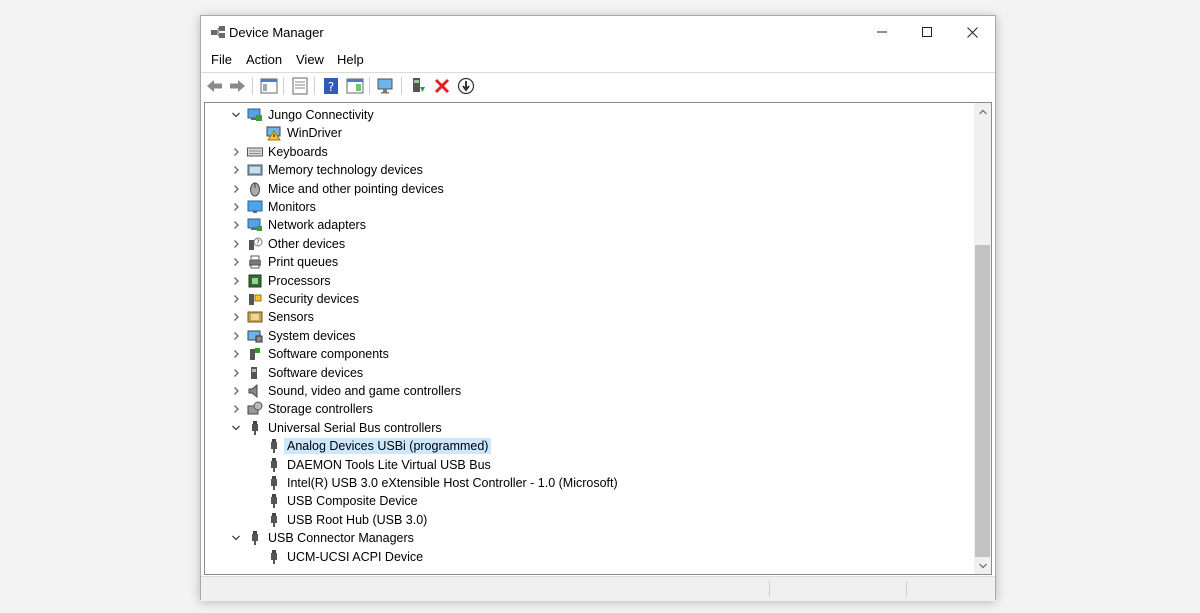  What do you see at coordinates (590, 152) in the screenshot?
I see `tree-row: Keyboards` at bounding box center [590, 152].